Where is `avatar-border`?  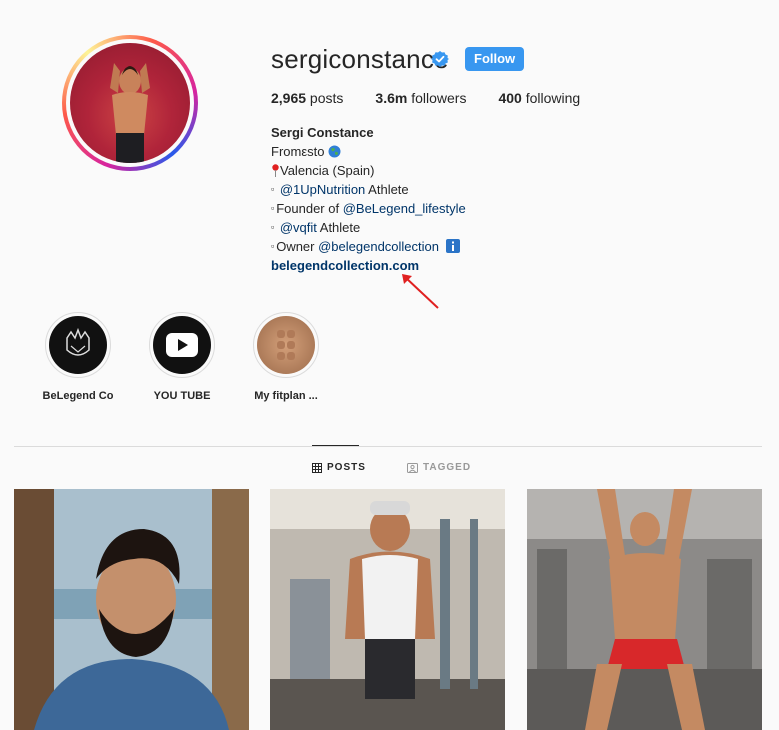 avatar-border is located at coordinates (130, 103).